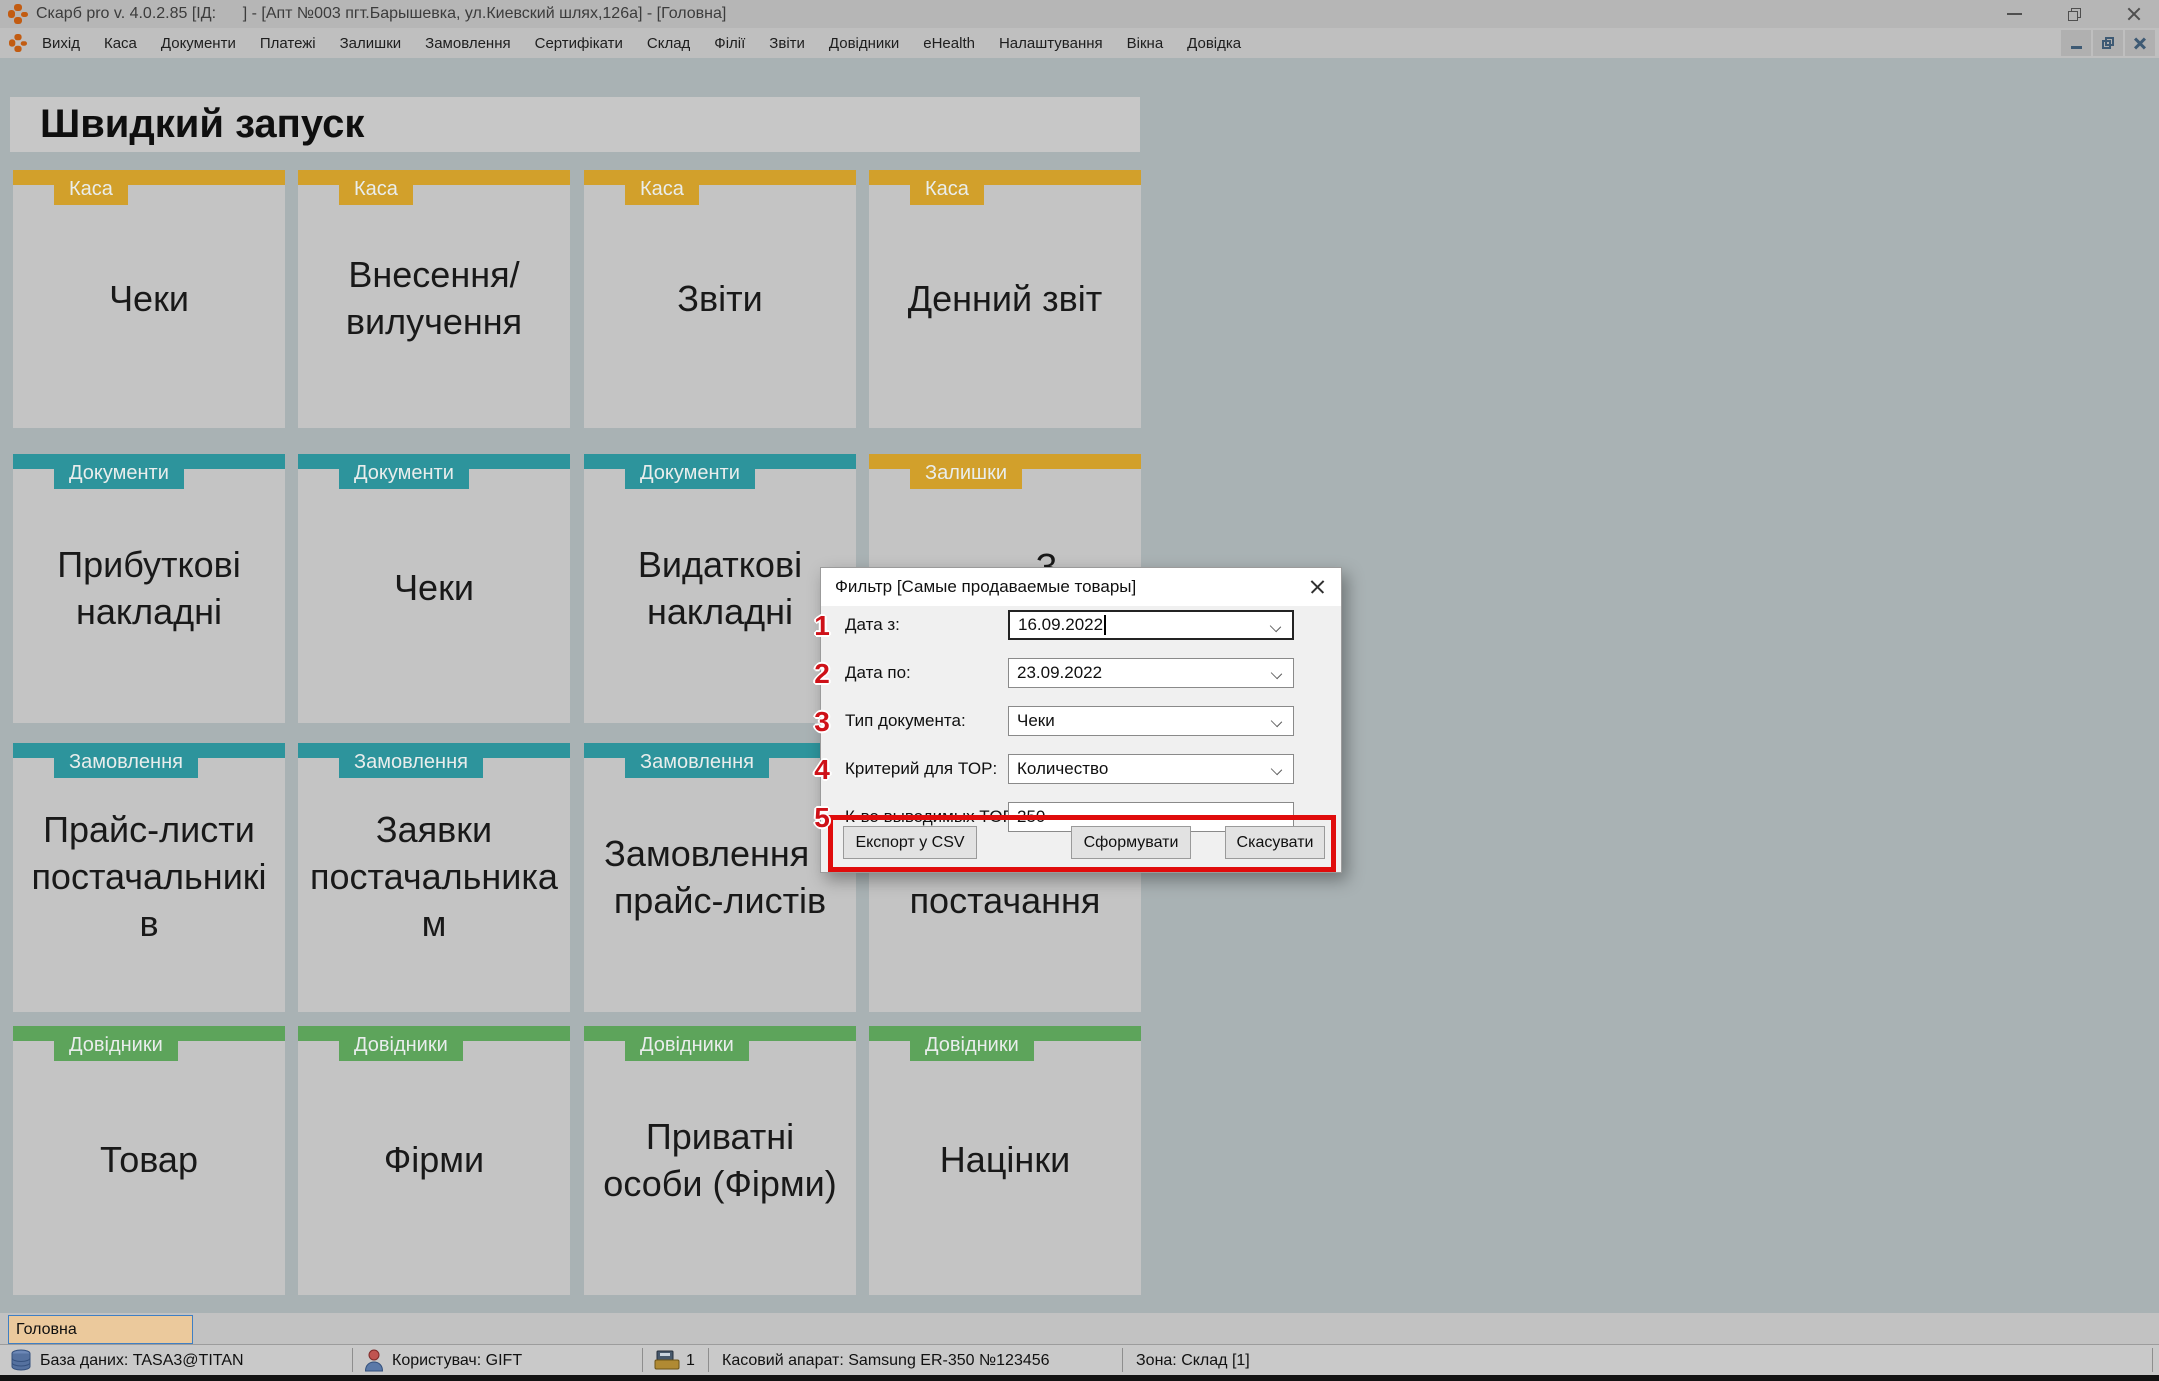 This screenshot has height=1381, width=2159. What do you see at coordinates (1318, 587) in the screenshot?
I see `dialog-close-icon` at bounding box center [1318, 587].